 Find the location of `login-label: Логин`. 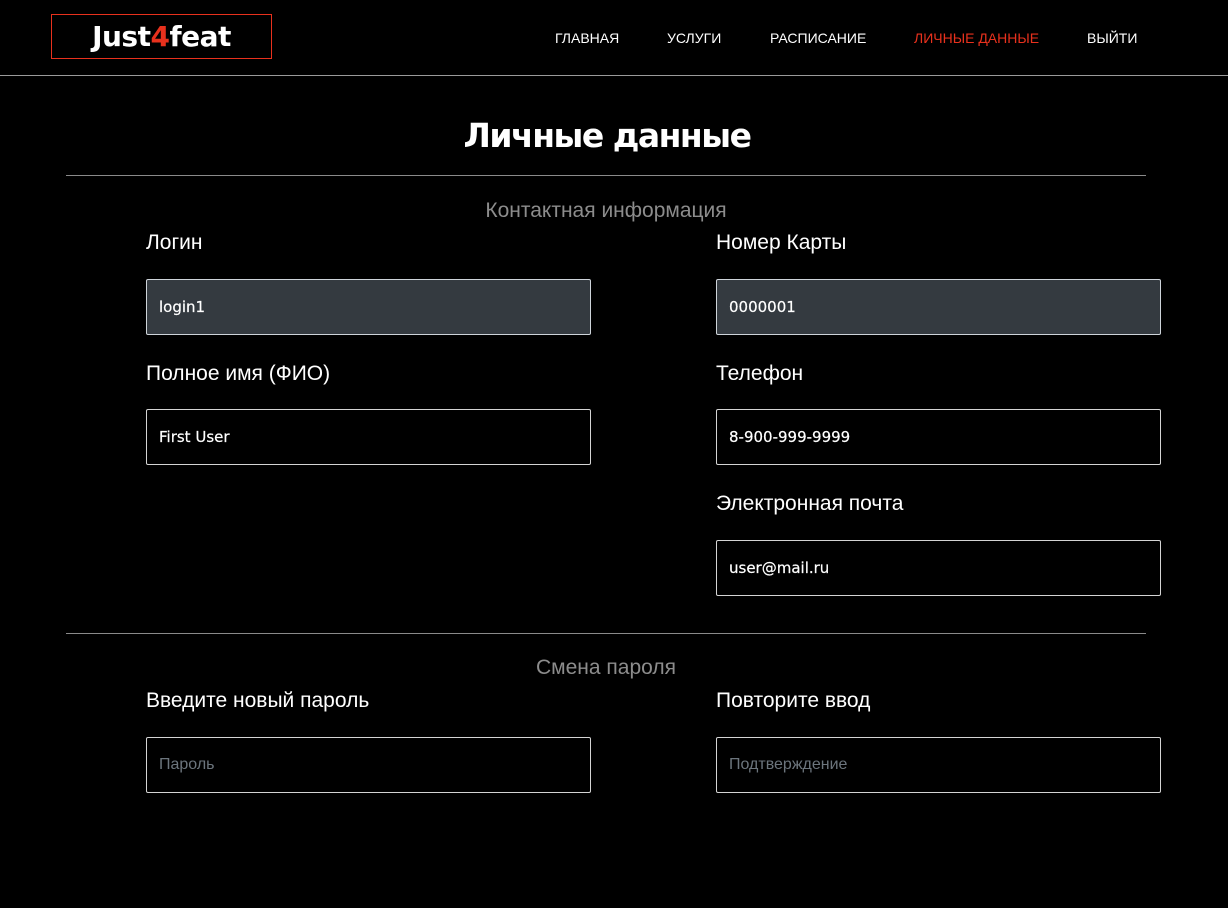

login-label: Логин is located at coordinates (174, 242).